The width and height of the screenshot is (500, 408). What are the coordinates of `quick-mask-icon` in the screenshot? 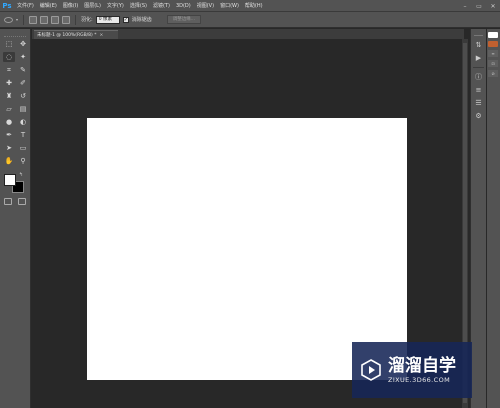 It's located at (8, 201).